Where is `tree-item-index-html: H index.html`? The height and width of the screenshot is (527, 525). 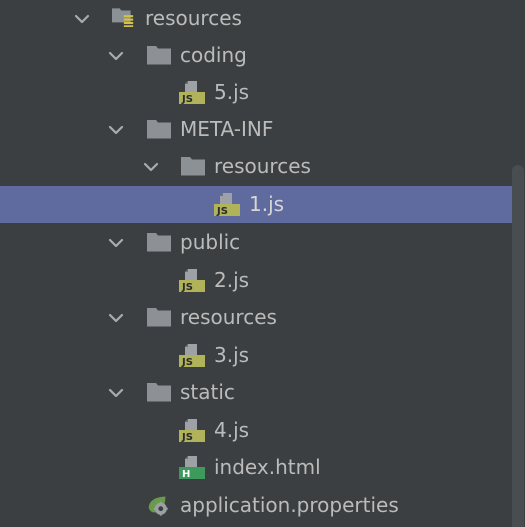 tree-item-index-html: H index.html is located at coordinates (256, 467).